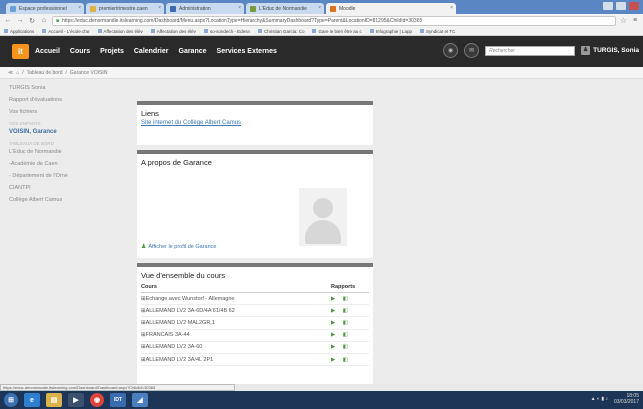  What do you see at coordinates (45, 8) in the screenshot?
I see `browser-tab: Espace professionnel ×` at bounding box center [45, 8].